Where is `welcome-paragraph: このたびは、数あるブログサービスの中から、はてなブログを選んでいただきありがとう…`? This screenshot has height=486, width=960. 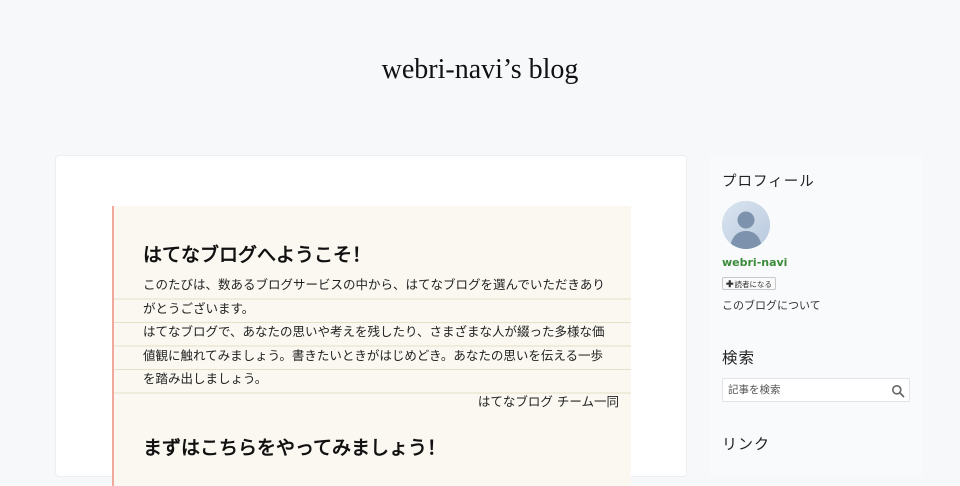
welcome-paragraph: このたびは、数あるブログサービスの中から、はてなブログを選んでいただきありがとう… is located at coordinates (374, 296).